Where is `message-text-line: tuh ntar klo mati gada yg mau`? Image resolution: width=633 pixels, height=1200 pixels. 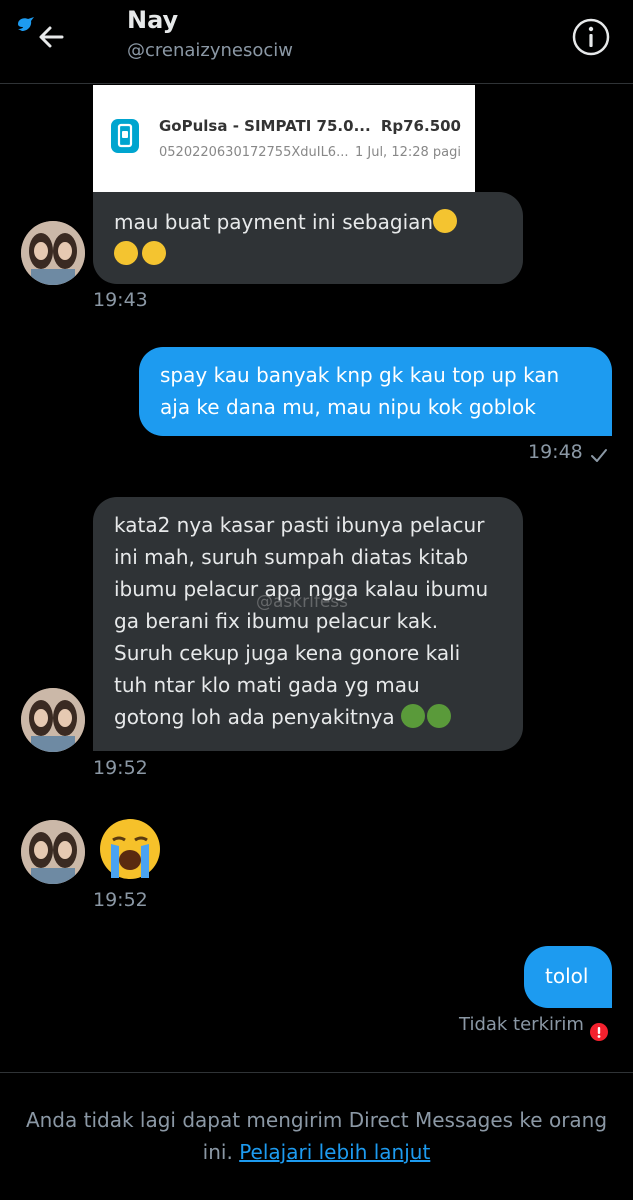 message-text-line: tuh ntar klo mati gada yg mau is located at coordinates (267, 685).